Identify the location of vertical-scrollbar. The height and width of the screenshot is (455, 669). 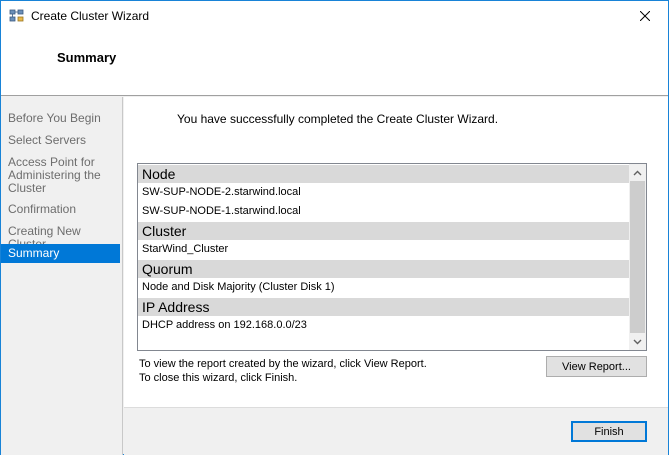
(637, 257).